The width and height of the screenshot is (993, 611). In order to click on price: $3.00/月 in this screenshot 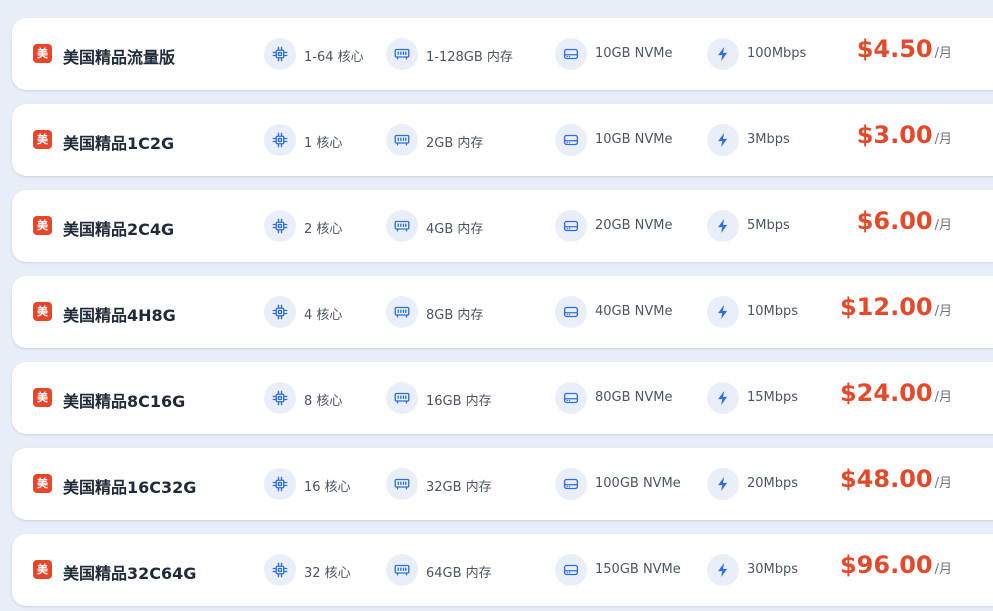, I will do `click(904, 135)`.